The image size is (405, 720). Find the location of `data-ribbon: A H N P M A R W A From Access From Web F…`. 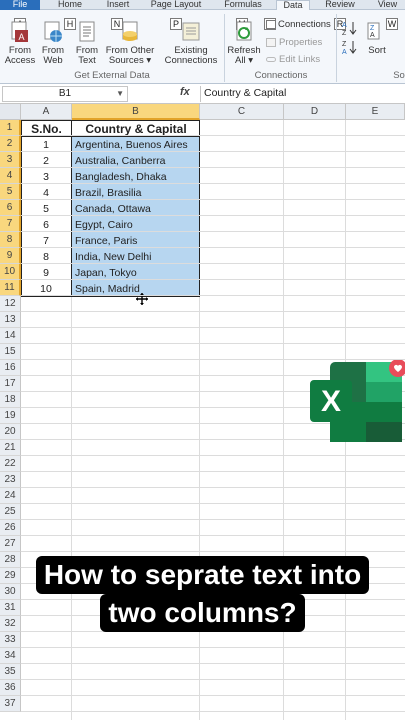

data-ribbon: A H N P M A R W A From Access From Web F… is located at coordinates (202, 47).